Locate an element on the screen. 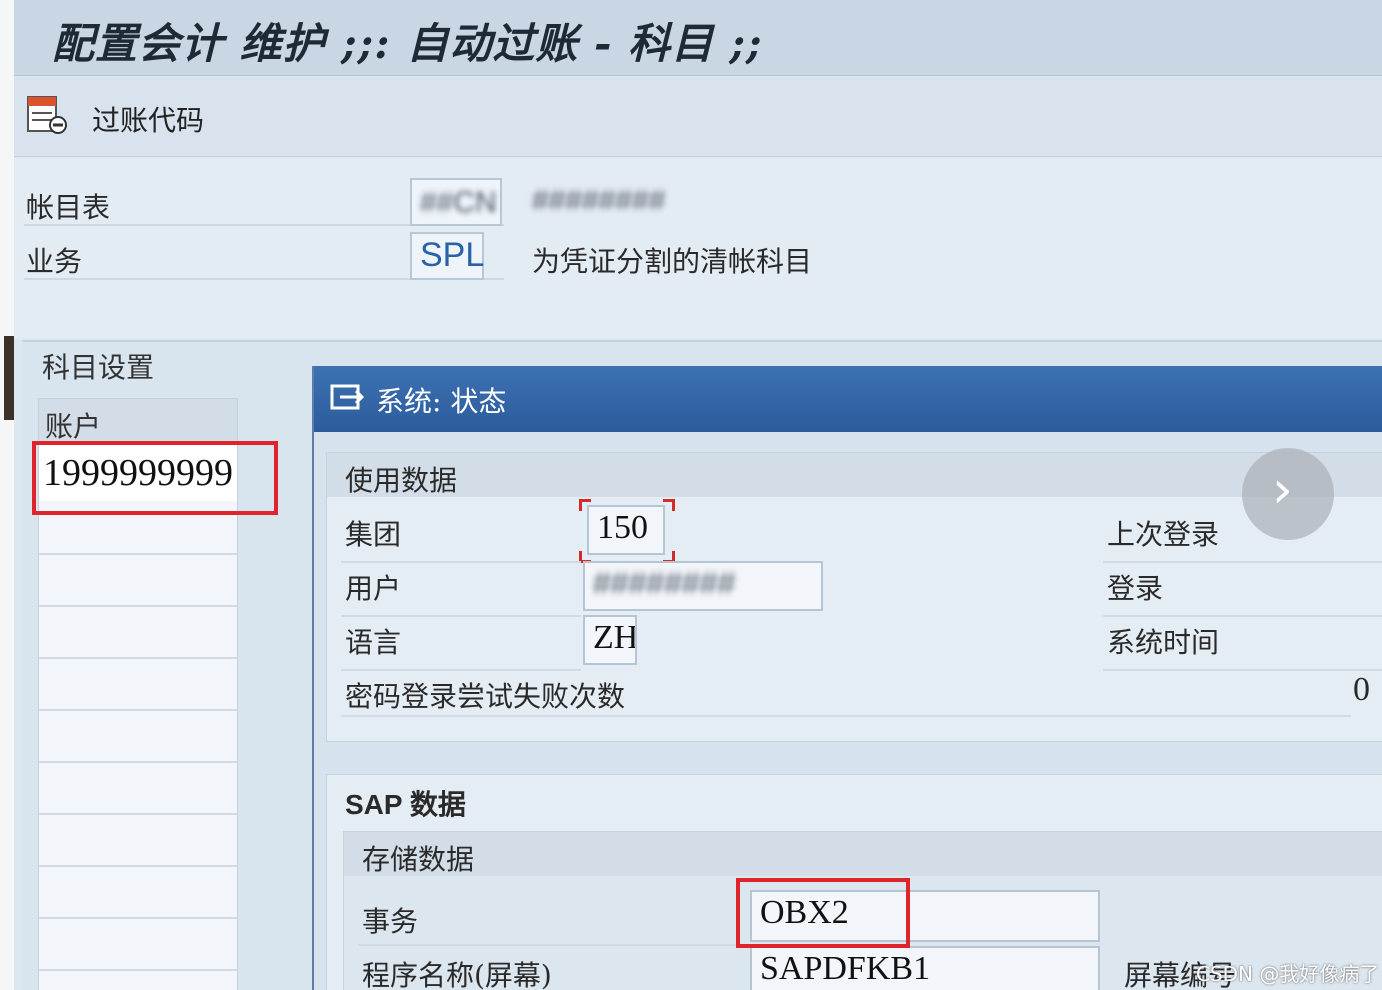 The height and width of the screenshot is (990, 1382). account-highlight-box is located at coordinates (155, 478).